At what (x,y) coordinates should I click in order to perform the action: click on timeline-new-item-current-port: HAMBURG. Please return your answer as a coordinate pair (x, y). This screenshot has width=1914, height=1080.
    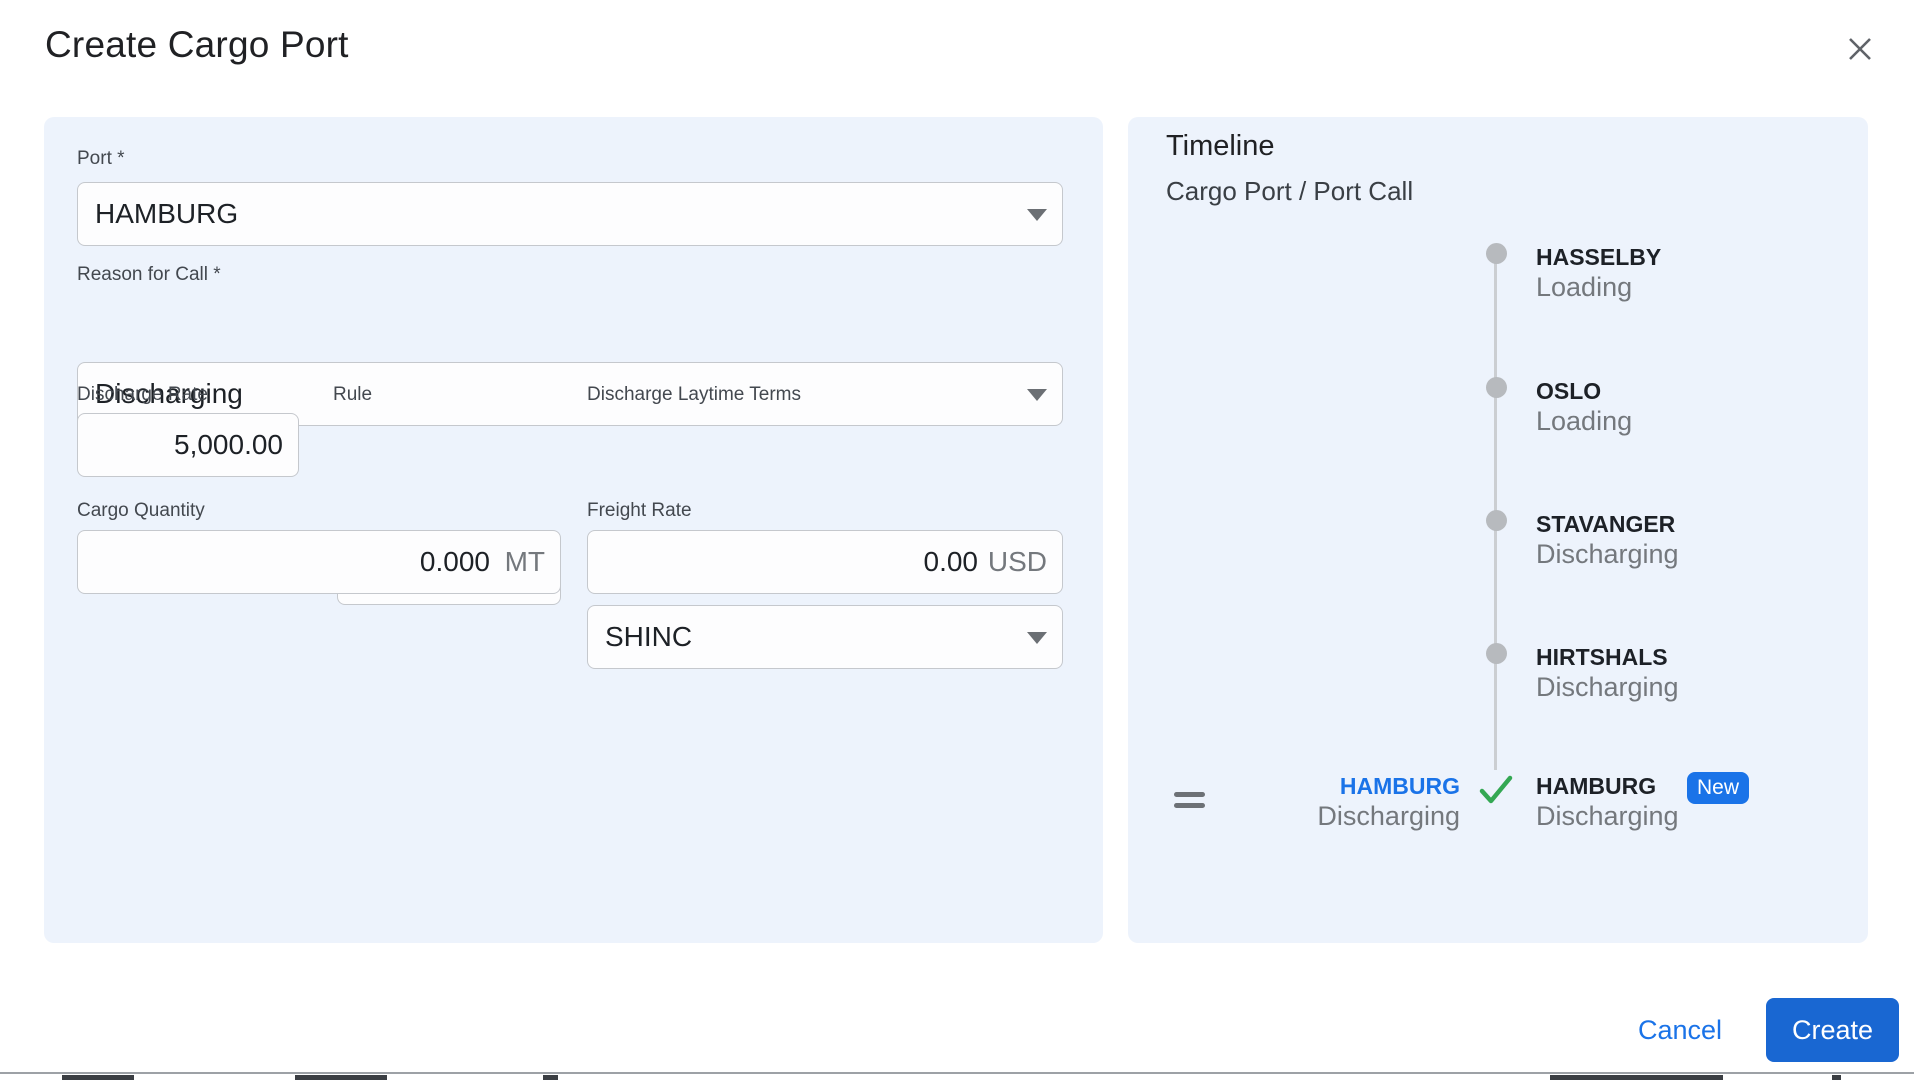
    Looking at the image, I should click on (1399, 786).